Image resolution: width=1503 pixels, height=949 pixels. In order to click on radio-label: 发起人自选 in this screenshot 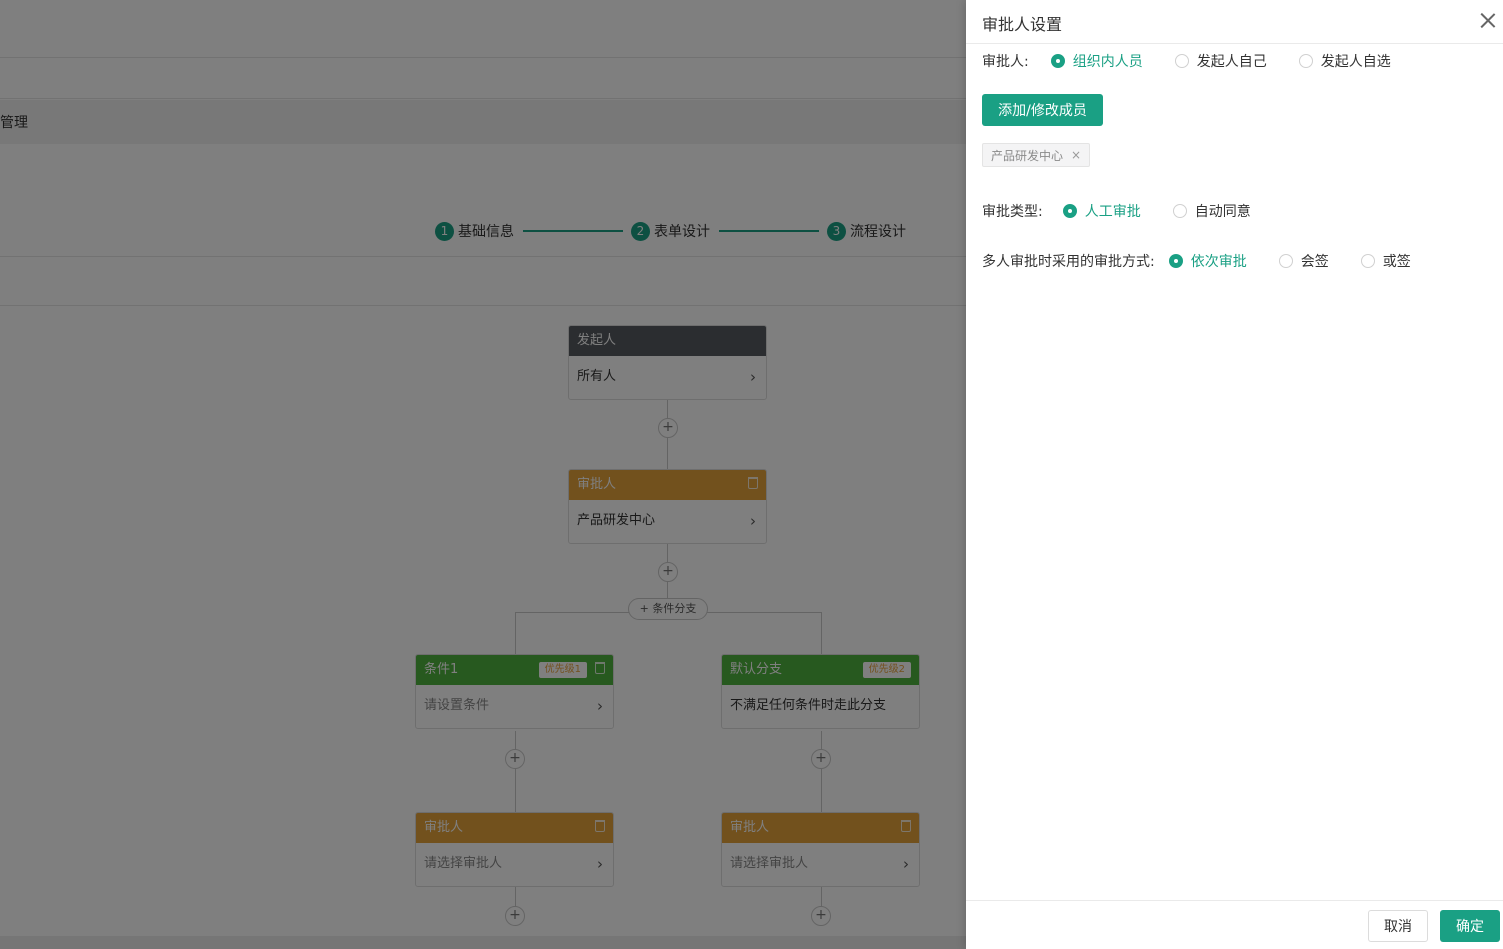, I will do `click(1355, 62)`.